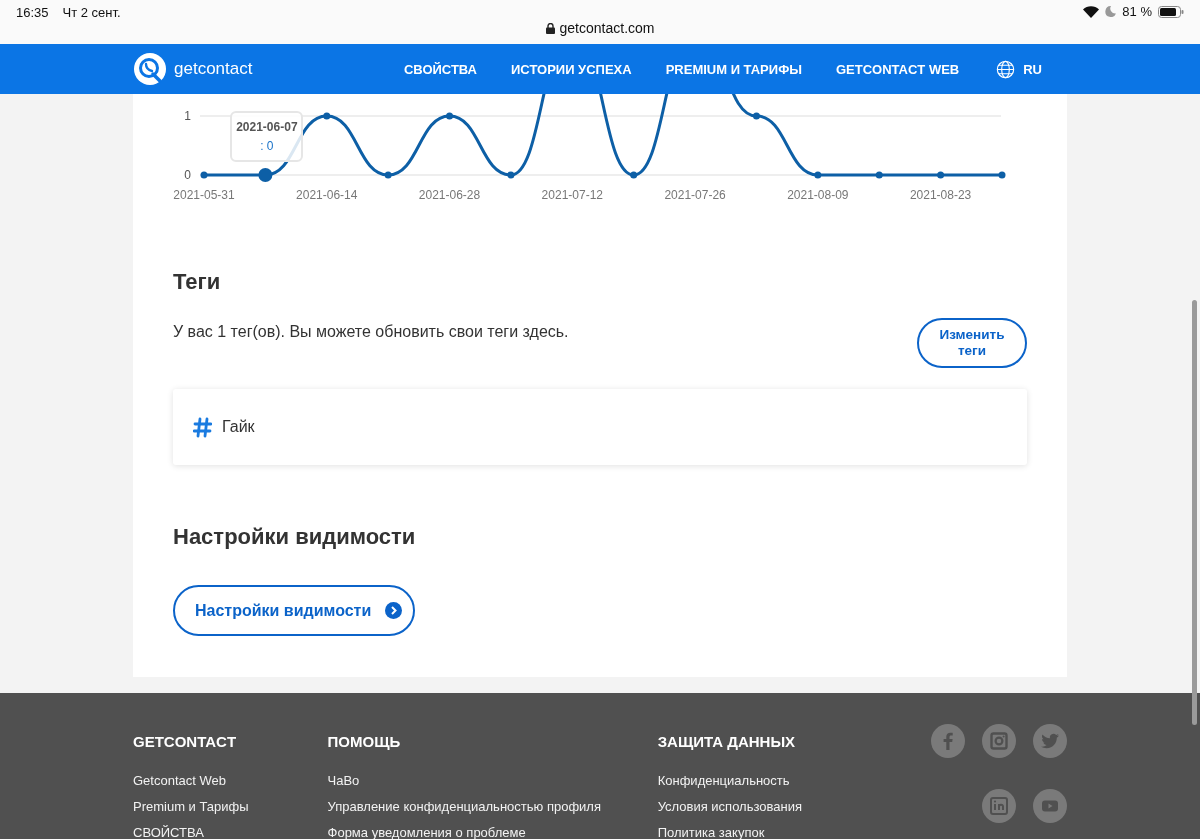 Image resolution: width=1200 pixels, height=839 pixels. What do you see at coordinates (948, 741) in the screenshot?
I see `facebook-icon` at bounding box center [948, 741].